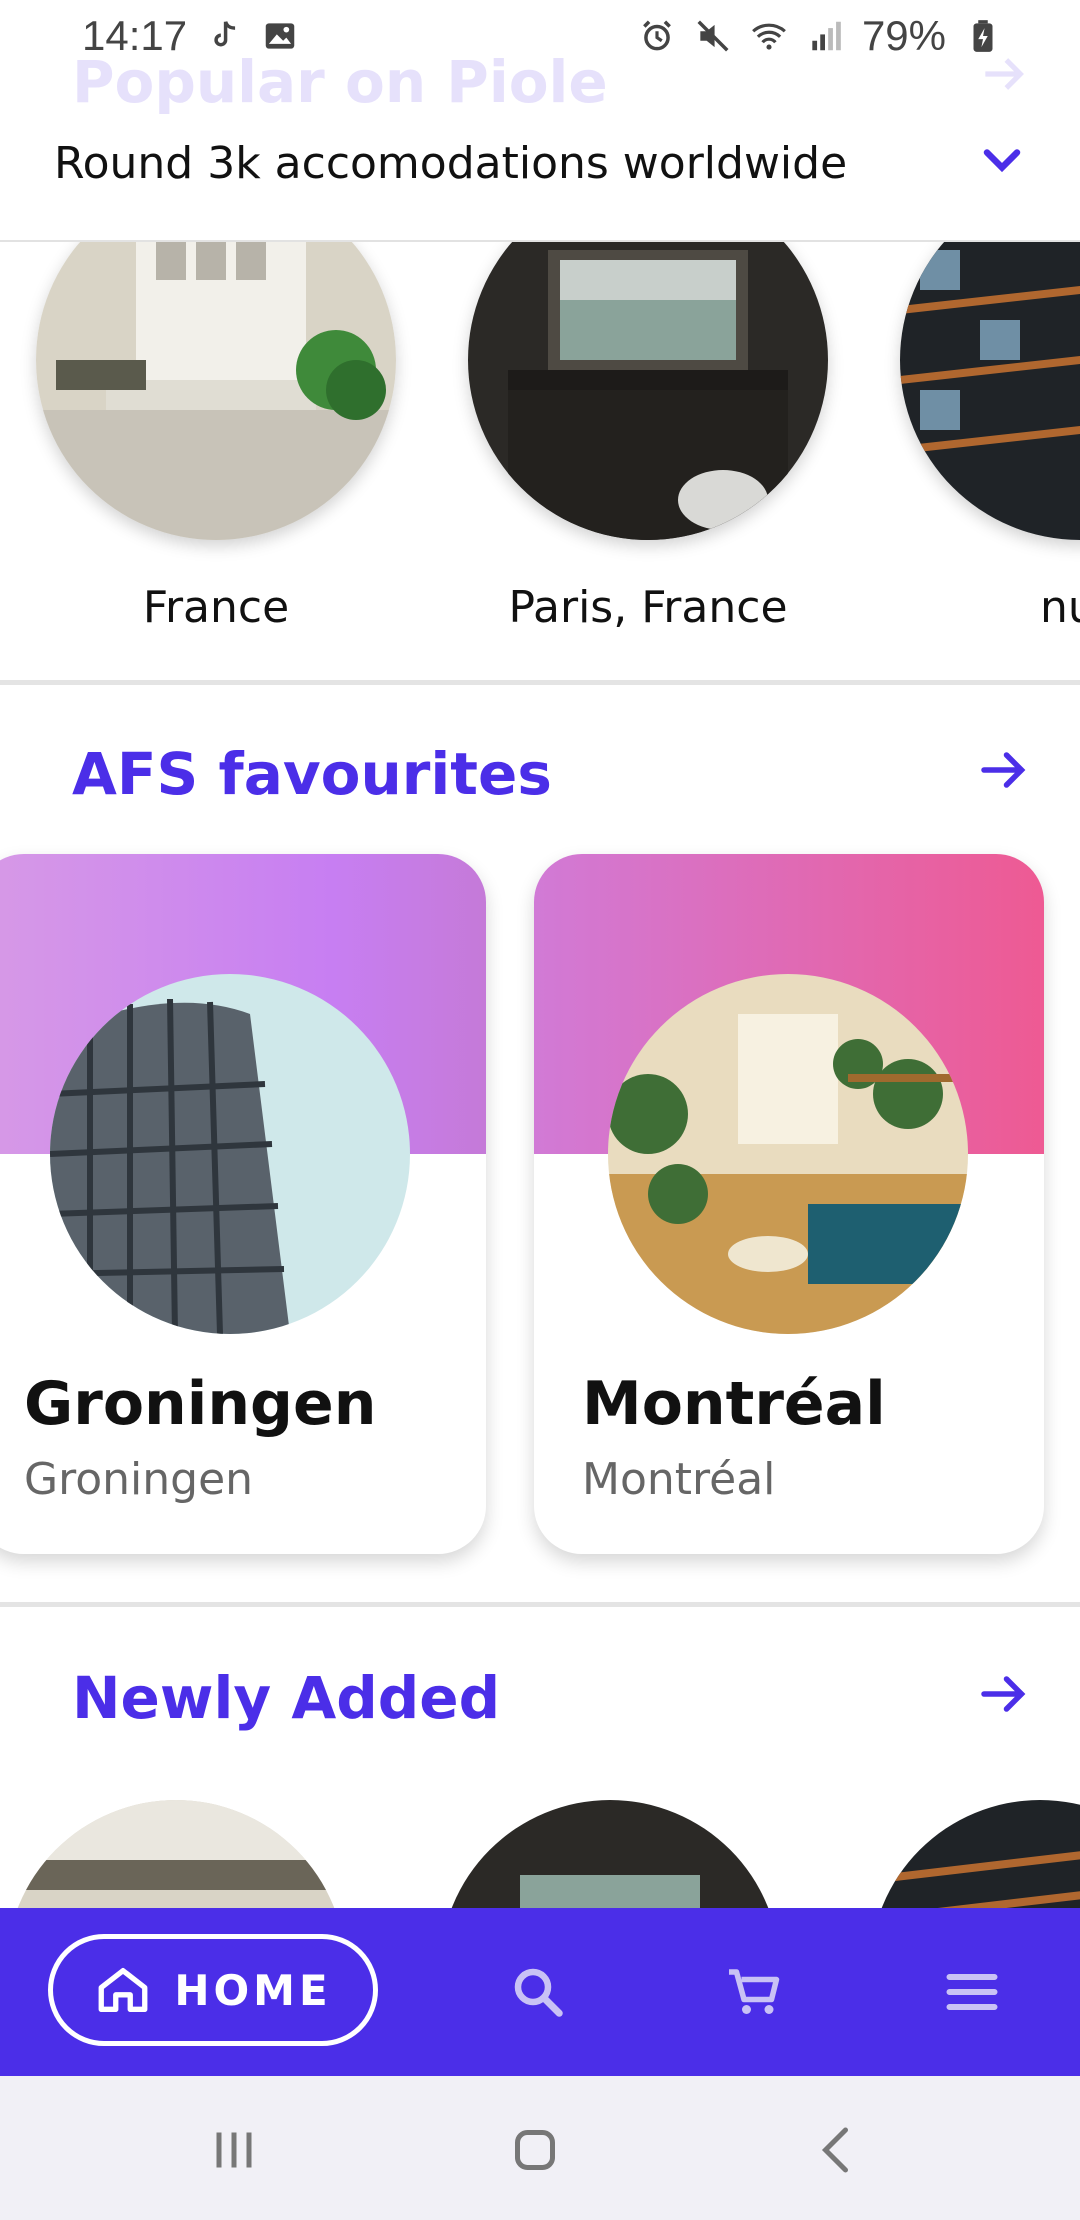 Image resolution: width=1080 pixels, height=2220 pixels. I want to click on nav-home-label: HOME, so click(253, 1990).